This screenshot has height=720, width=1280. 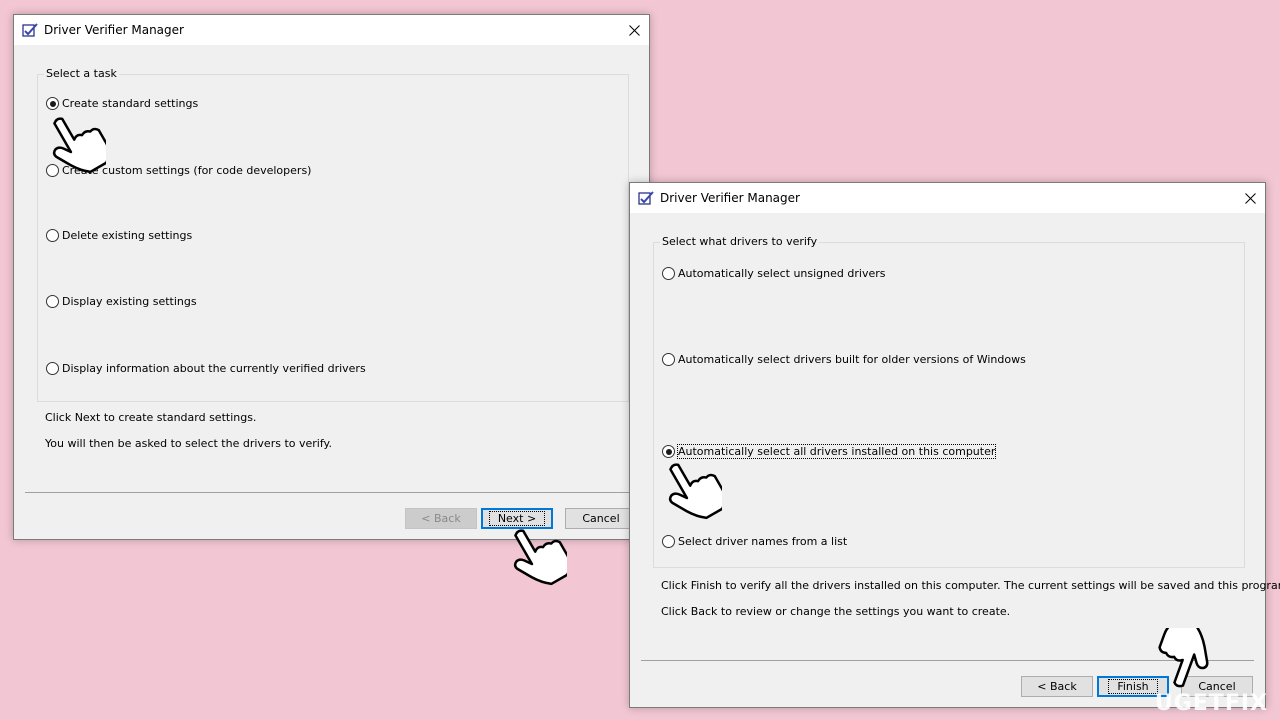 I want to click on option-label: Create standard settings, so click(x=130, y=103).